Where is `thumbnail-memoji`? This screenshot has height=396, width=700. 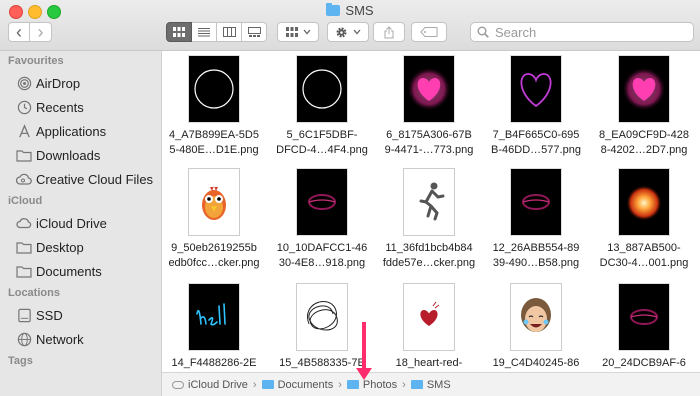
thumbnail-memoji is located at coordinates (536, 317).